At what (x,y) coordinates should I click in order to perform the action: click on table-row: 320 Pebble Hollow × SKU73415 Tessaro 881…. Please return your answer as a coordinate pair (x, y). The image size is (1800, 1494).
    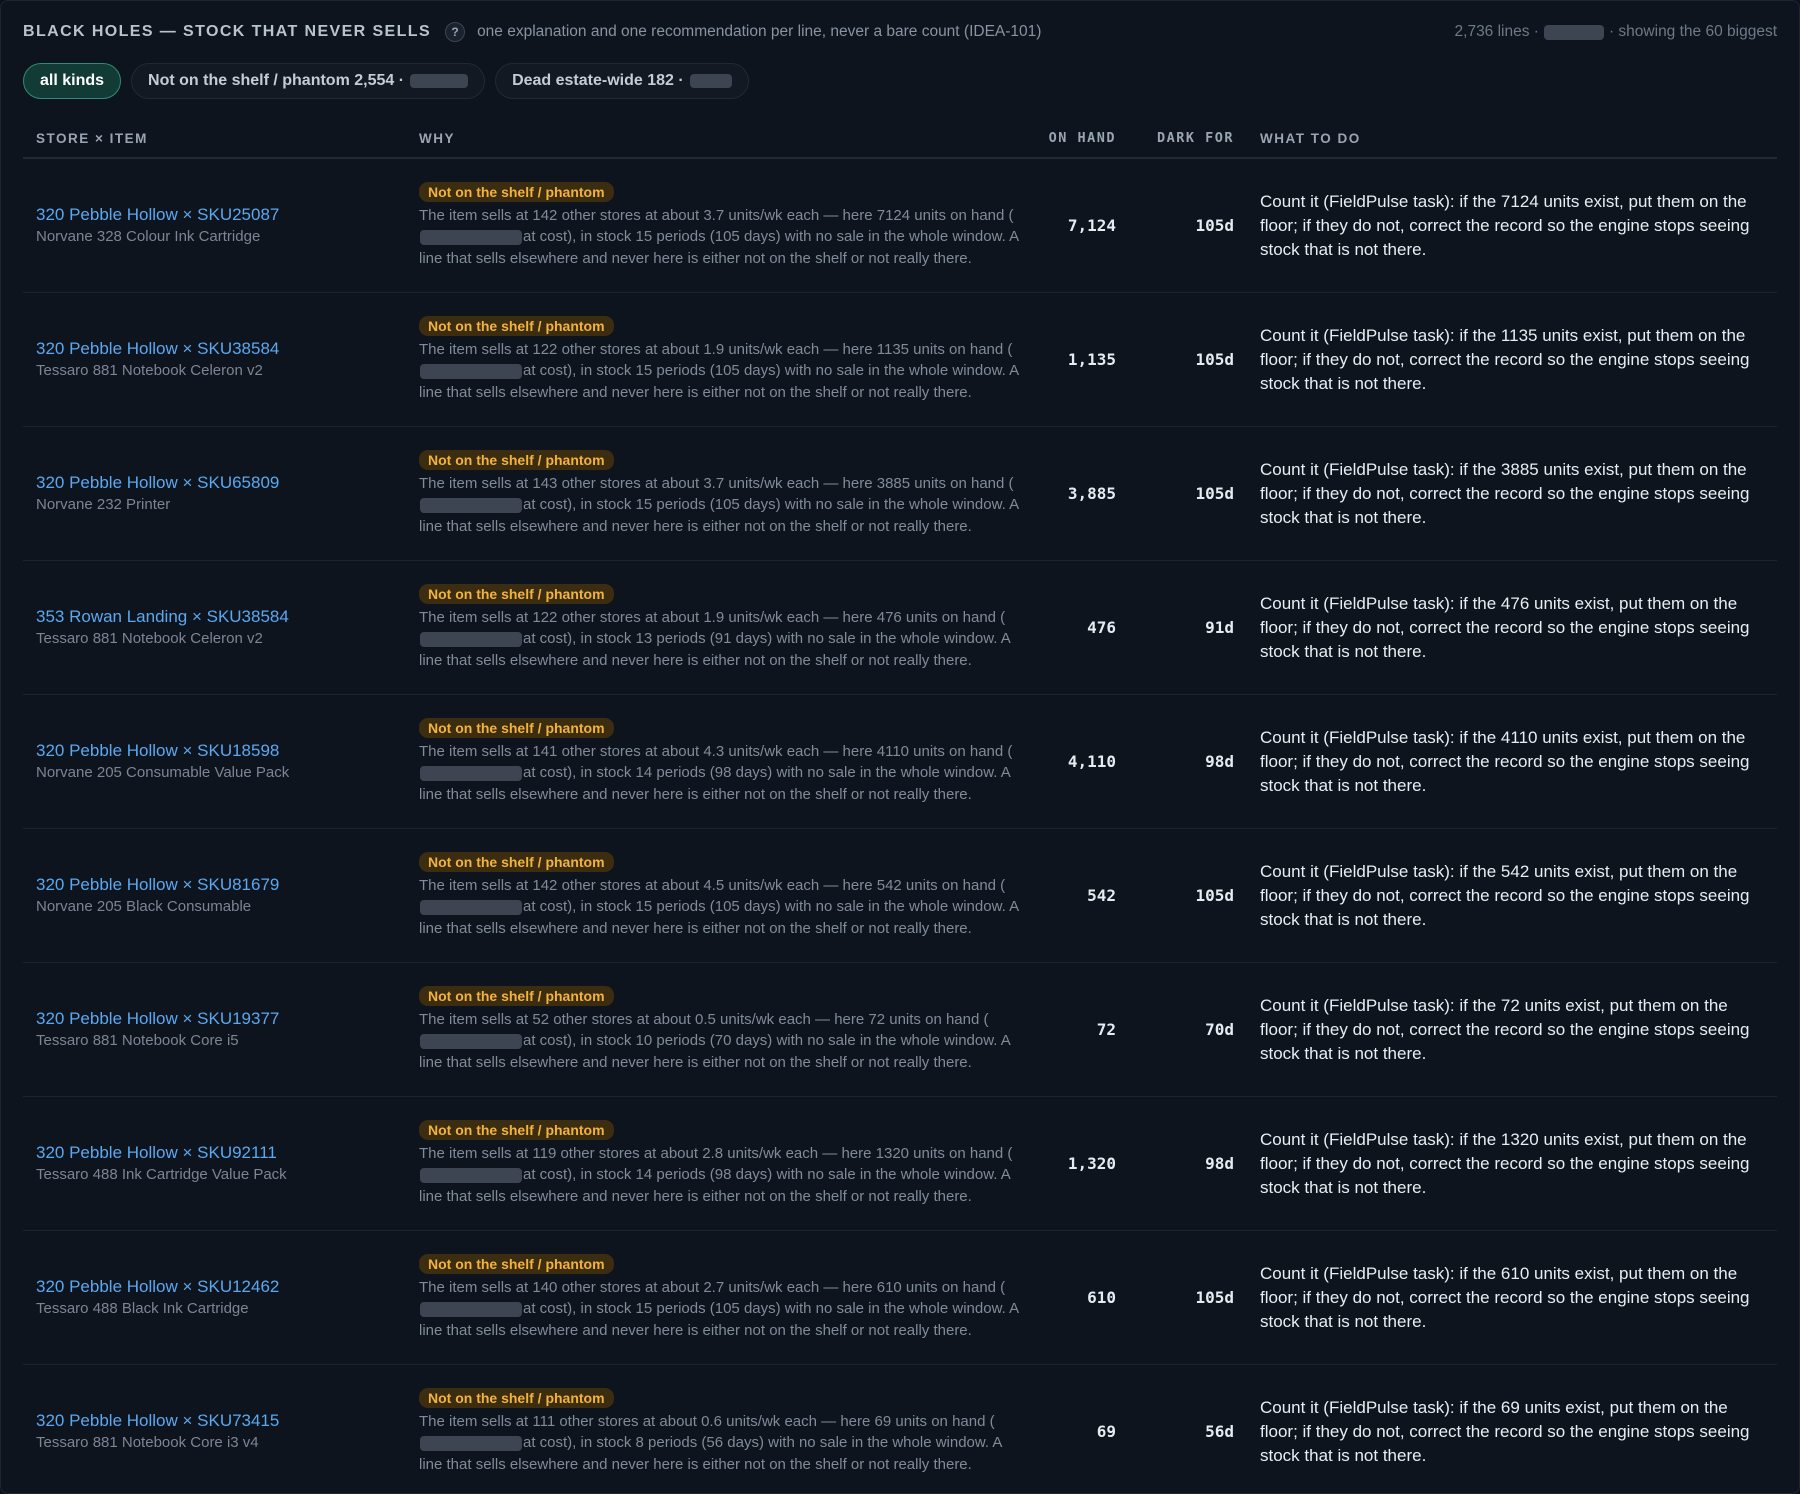
    Looking at the image, I should click on (900, 1429).